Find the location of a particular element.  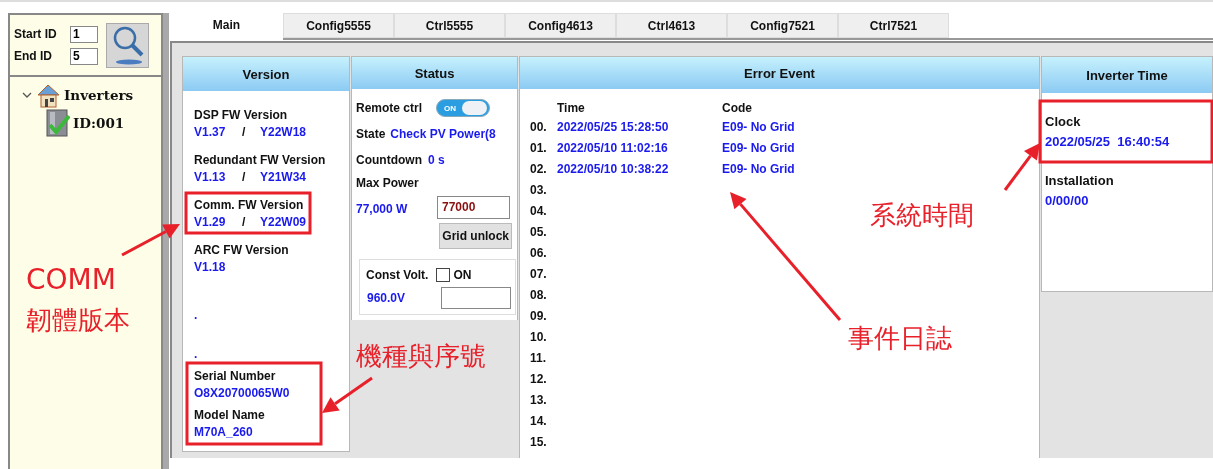

field-label: Max Power is located at coordinates (387, 183).